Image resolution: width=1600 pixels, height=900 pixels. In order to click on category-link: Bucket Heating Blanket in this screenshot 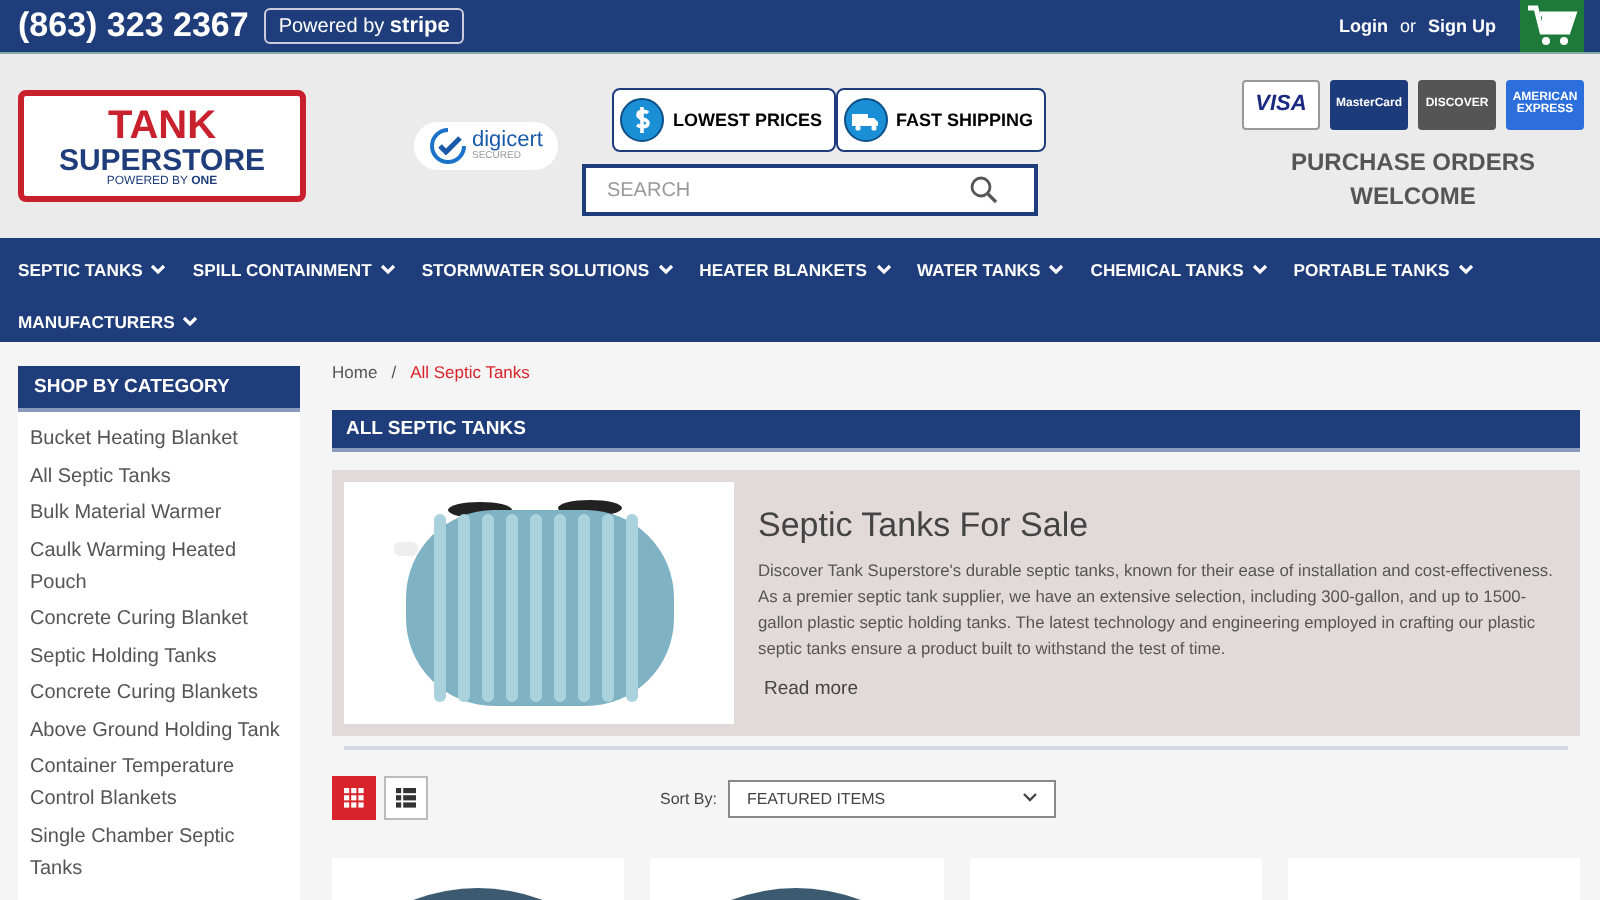, I will do `click(159, 440)`.